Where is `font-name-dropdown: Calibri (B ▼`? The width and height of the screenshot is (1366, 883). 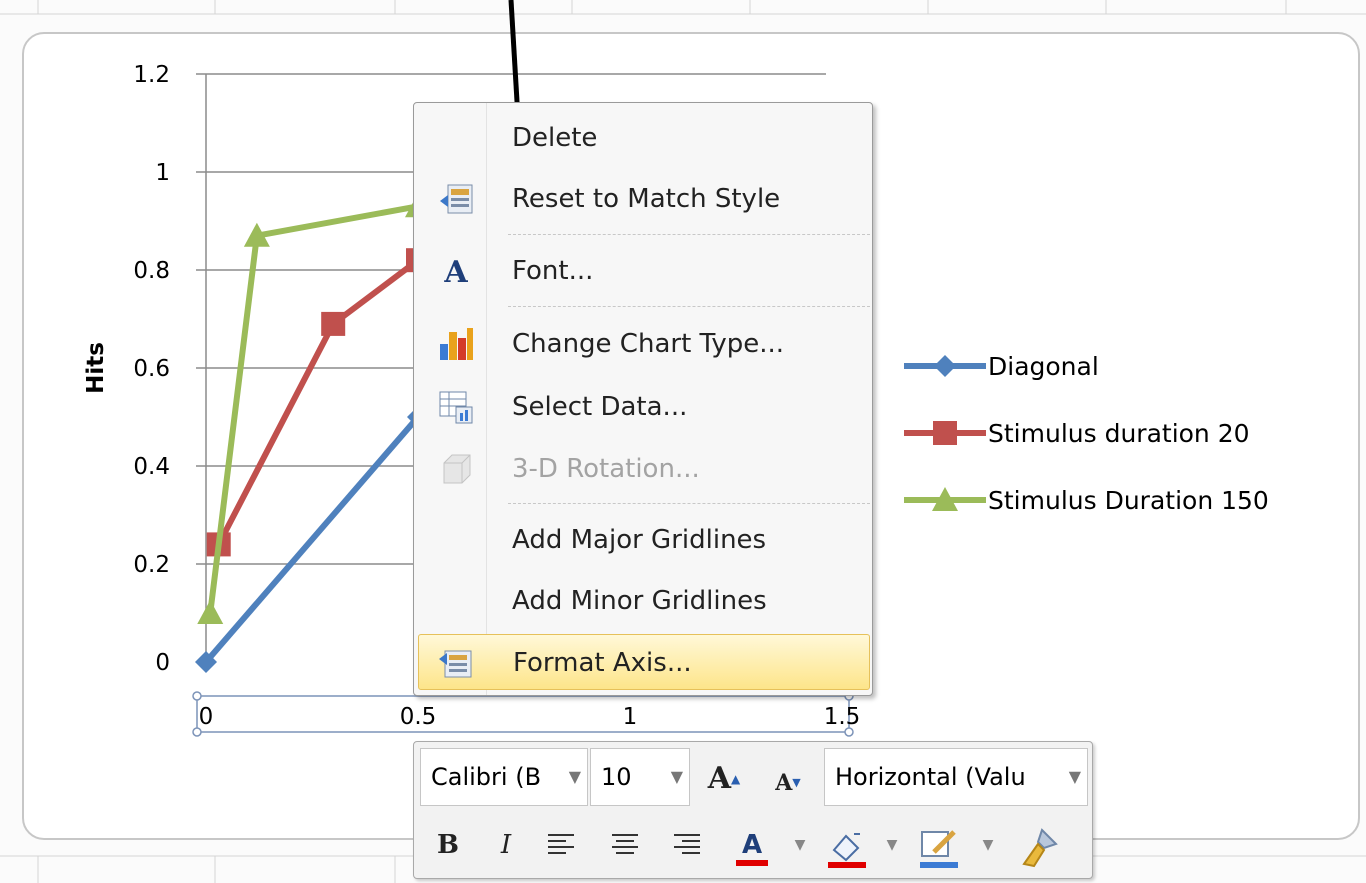
font-name-dropdown: Calibri (B ▼ is located at coordinates (504, 777).